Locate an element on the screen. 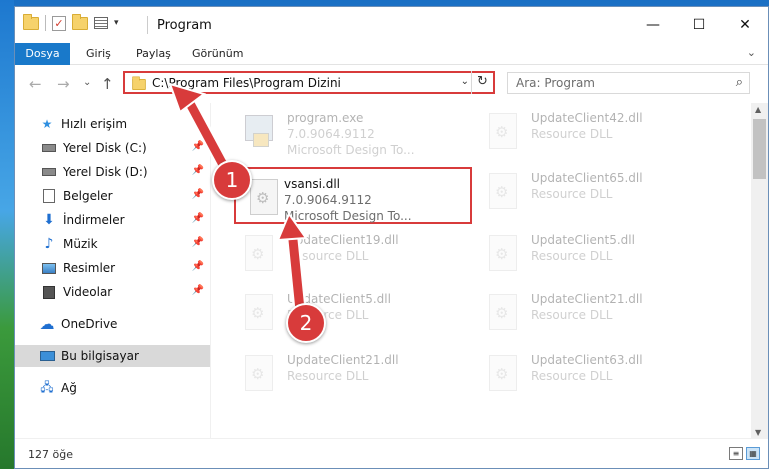 The height and width of the screenshot is (469, 769). sidebar-item-pictures: Resimler 📌 is located at coordinates (112, 268).